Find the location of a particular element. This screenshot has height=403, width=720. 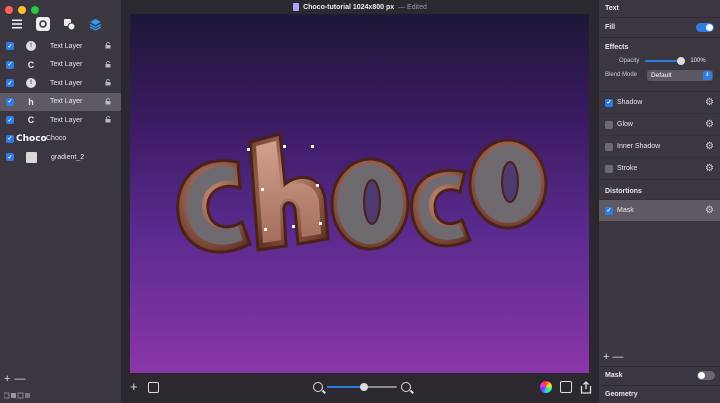

layer-row: ✓ Choco Choco is located at coordinates (60, 139).